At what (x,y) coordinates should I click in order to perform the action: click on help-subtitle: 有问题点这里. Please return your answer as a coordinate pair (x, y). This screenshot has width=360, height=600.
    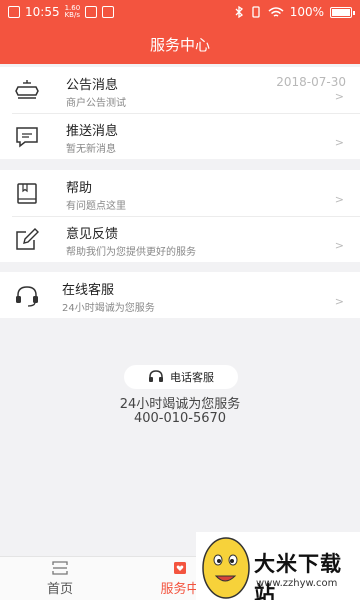
    Looking at the image, I should click on (96, 206).